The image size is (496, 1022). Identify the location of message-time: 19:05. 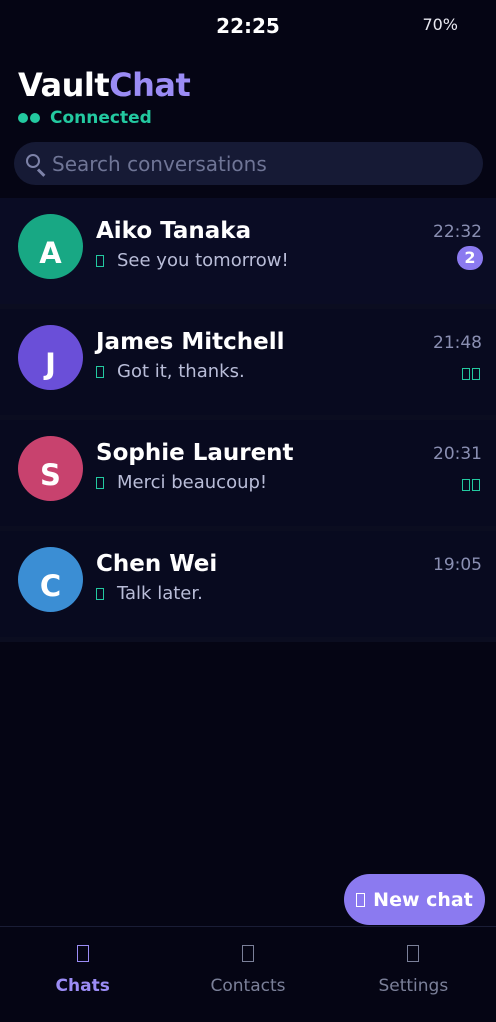
(457, 565).